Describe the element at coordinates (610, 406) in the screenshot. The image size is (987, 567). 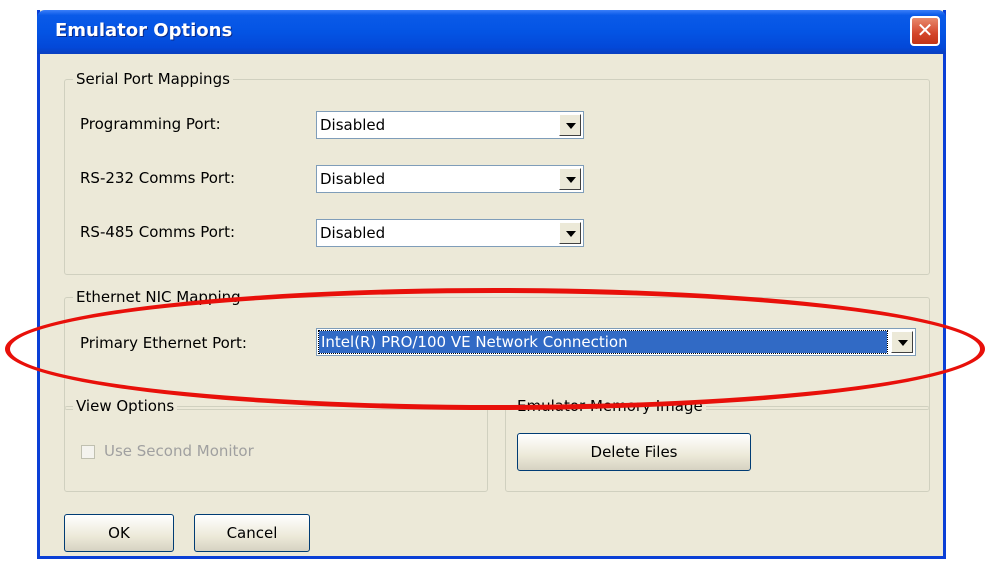
I see `memory-image-legend: Emulator Memory Image` at that location.